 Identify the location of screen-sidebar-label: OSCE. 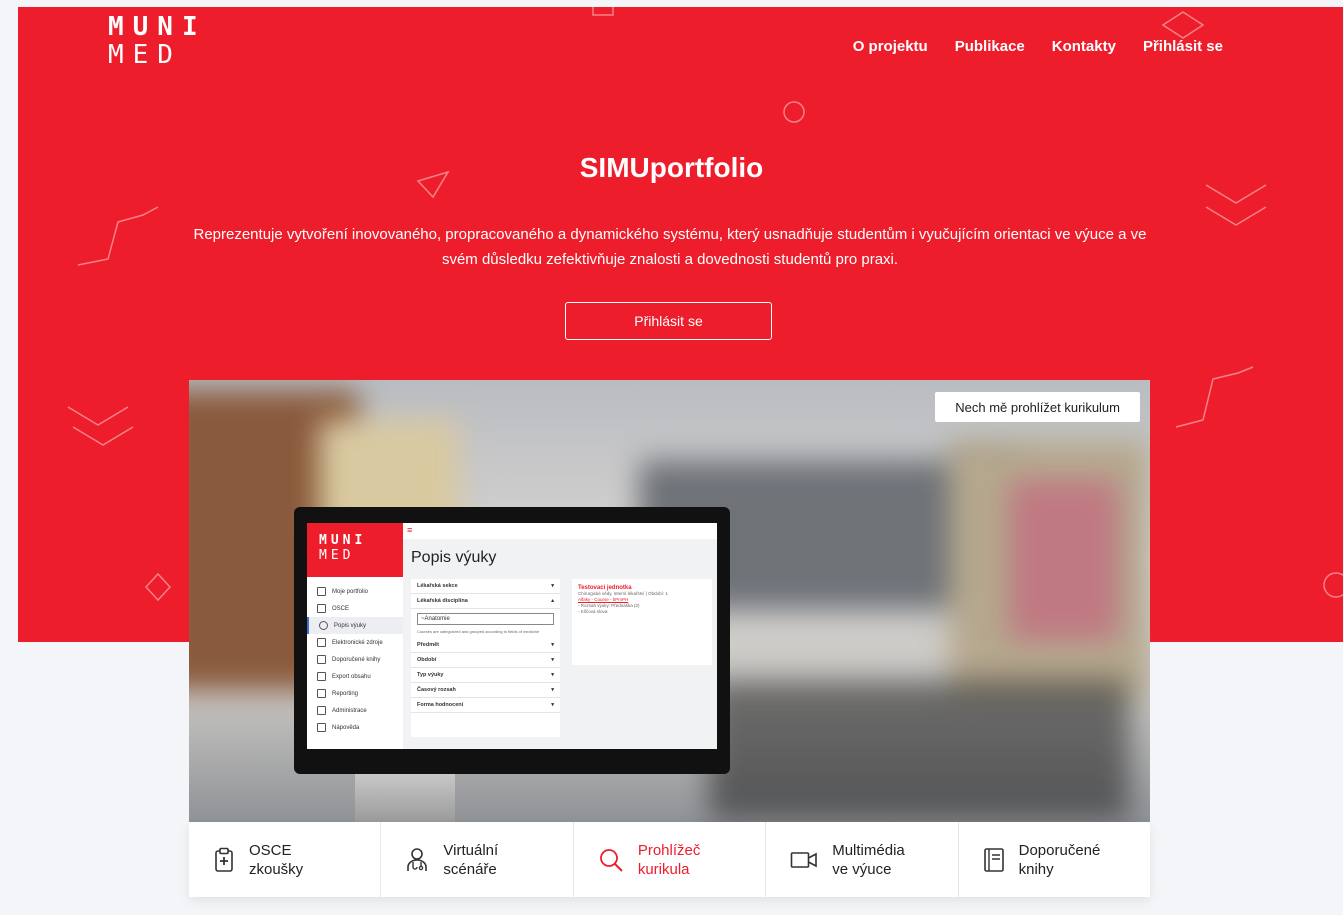
(341, 608).